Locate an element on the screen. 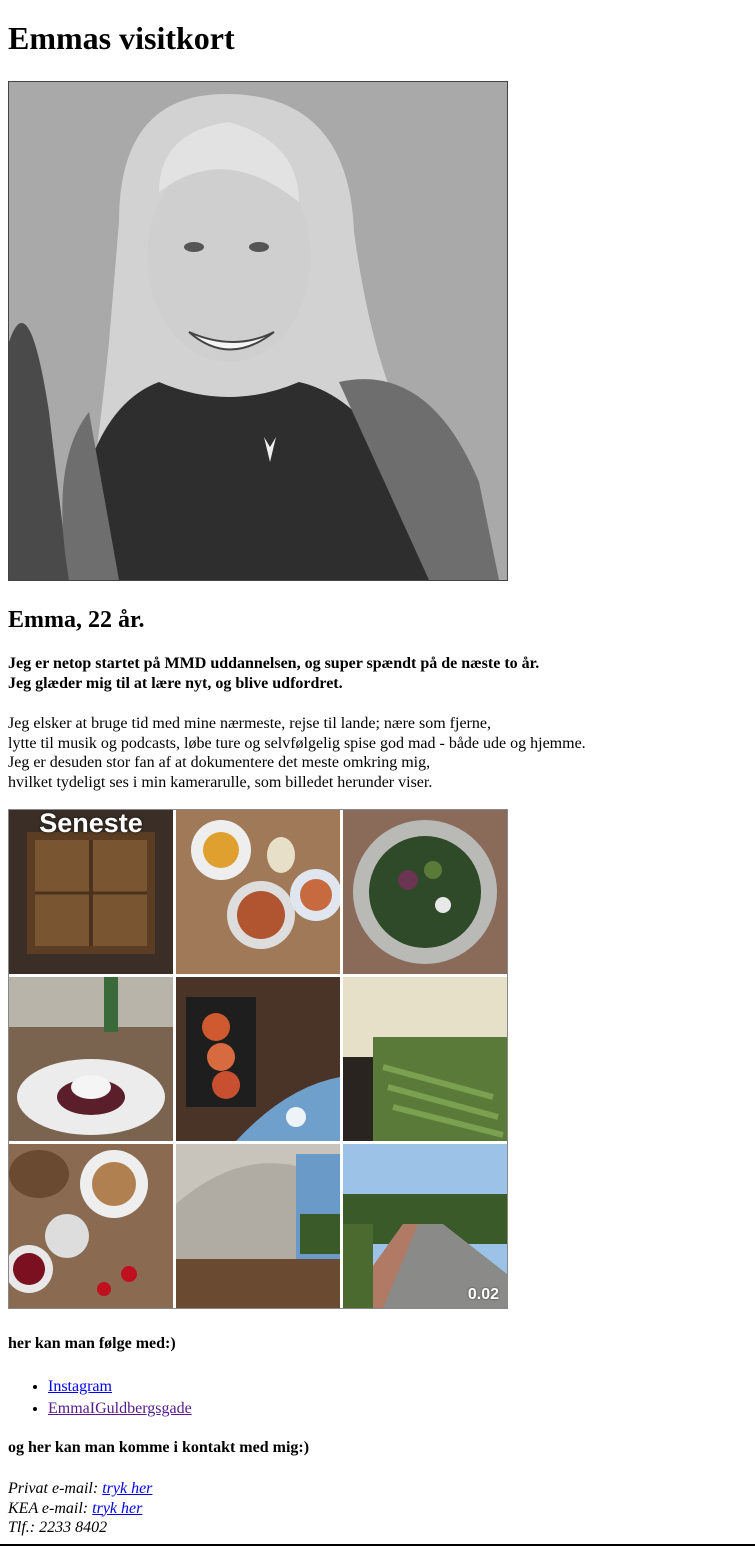 This screenshot has width=755, height=1547. photo-brunch is located at coordinates (91, 1226).